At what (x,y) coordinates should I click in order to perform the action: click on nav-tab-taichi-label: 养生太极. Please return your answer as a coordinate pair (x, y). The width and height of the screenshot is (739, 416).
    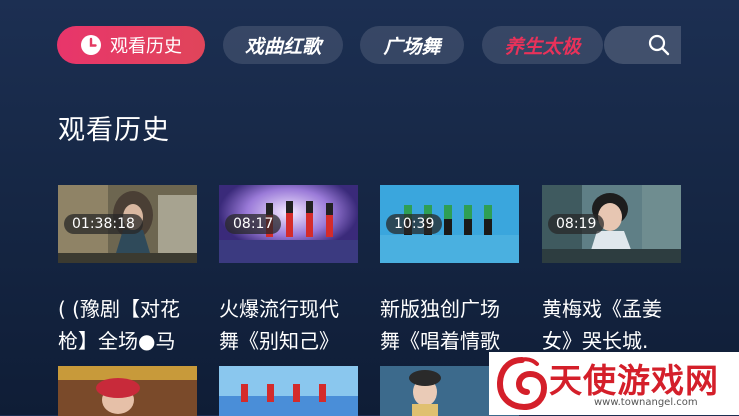
    Looking at the image, I should click on (542, 46).